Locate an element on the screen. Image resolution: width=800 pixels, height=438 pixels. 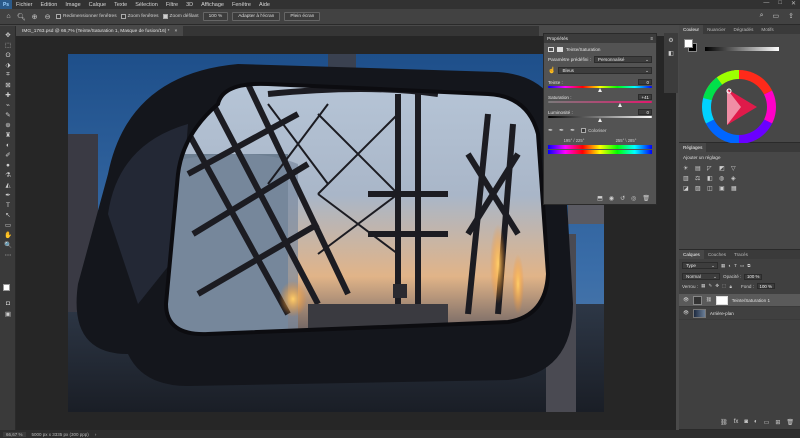
layer-style-icon: fx is located at coordinates (736, 422).